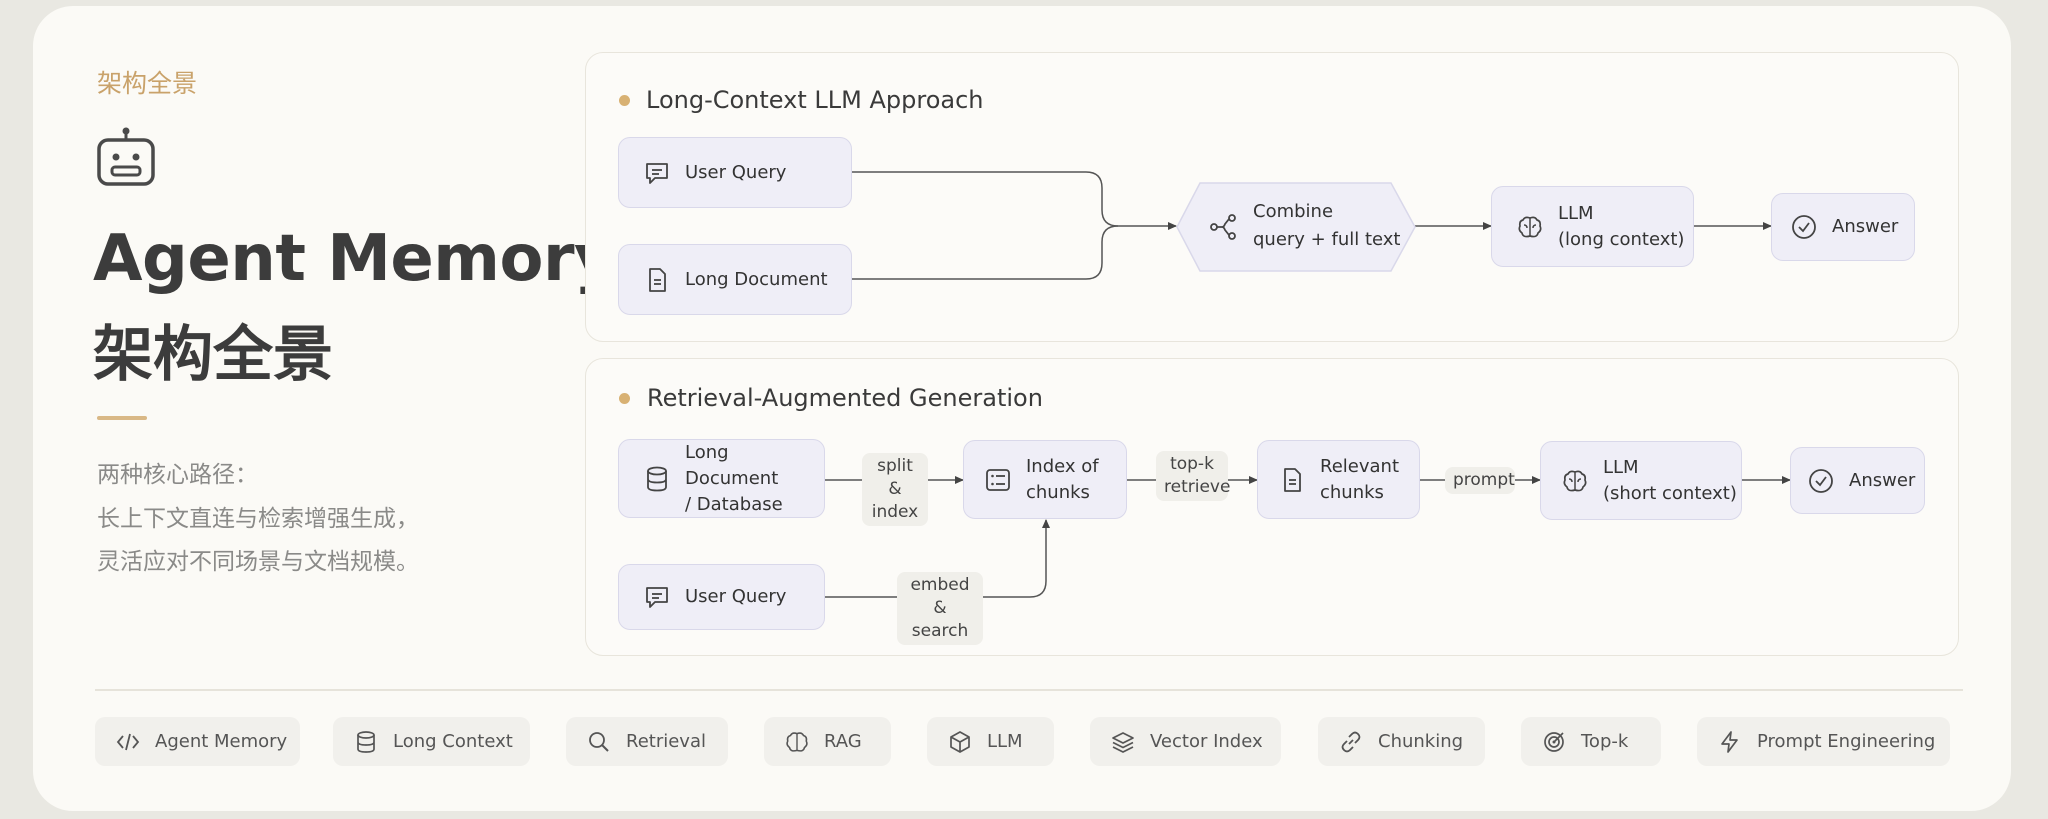 Image resolution: width=2048 pixels, height=819 pixels. What do you see at coordinates (940, 596) in the screenshot?
I see `edge-text: embed &` at bounding box center [940, 596].